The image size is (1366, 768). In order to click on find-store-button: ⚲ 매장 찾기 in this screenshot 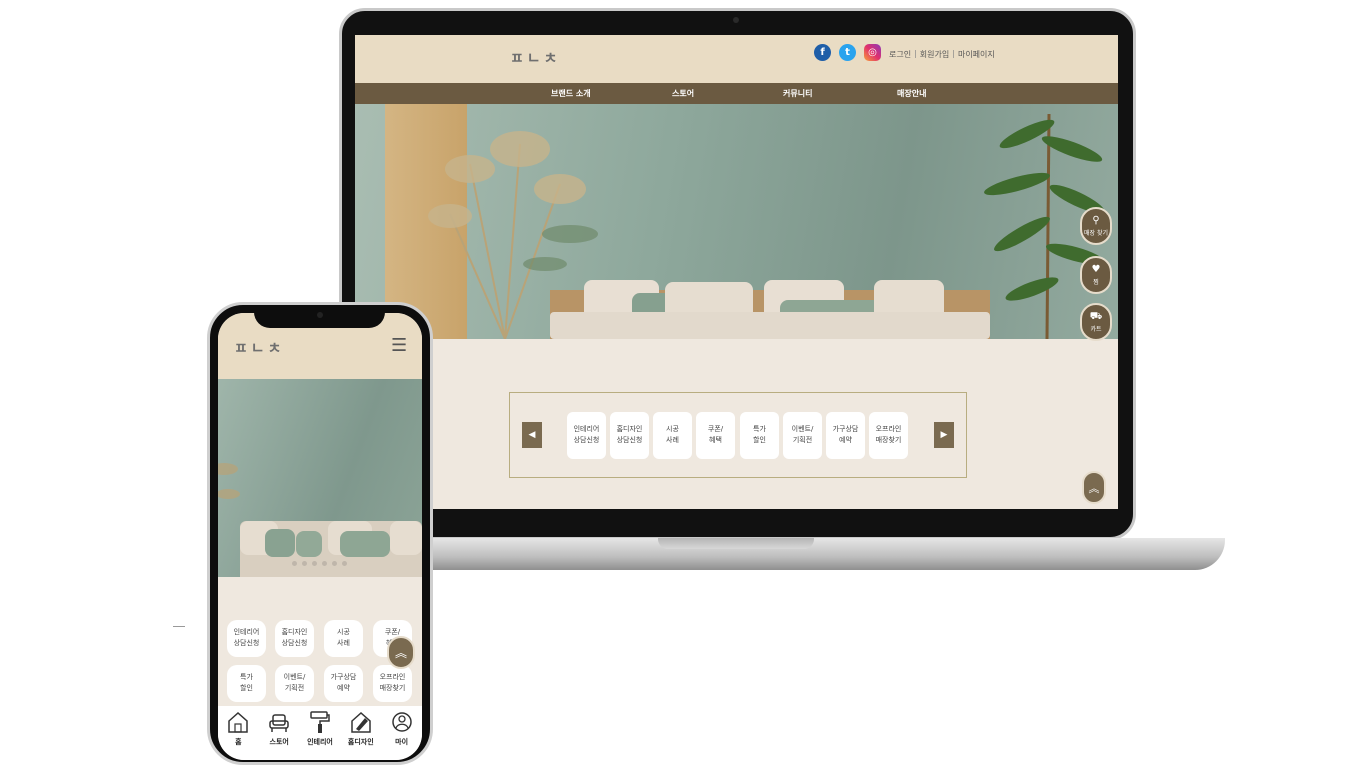, I will do `click(1096, 226)`.